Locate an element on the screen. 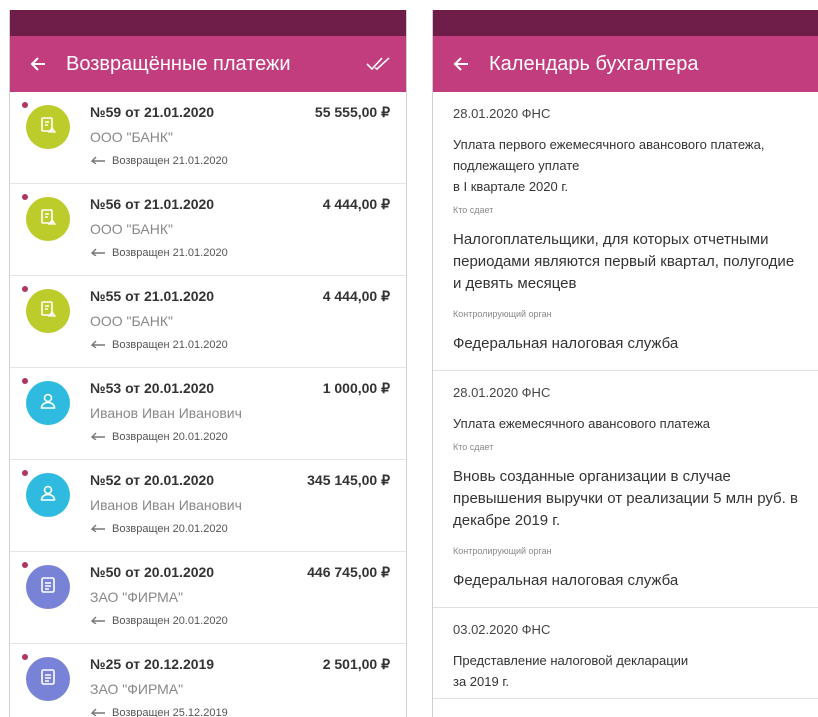 The height and width of the screenshot is (717, 818). payment-number: №59 от 21.01.2020 is located at coordinates (152, 112).